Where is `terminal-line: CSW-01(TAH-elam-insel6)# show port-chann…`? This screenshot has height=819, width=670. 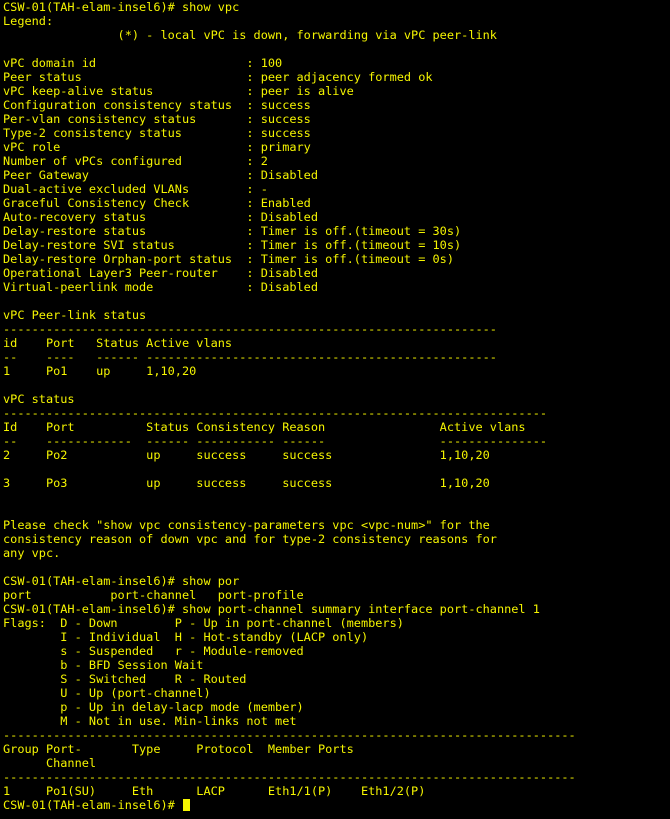 terminal-line: CSW-01(TAH-elam-insel6)# show port-chann… is located at coordinates (271, 609).